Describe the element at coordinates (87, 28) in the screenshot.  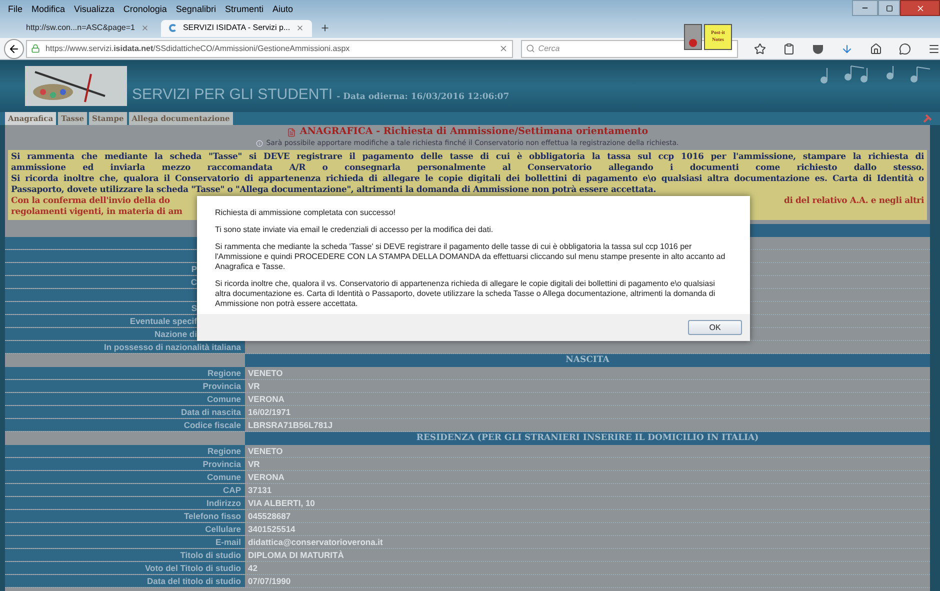
I see `browser-tab: http://sw.con...n=ASC&page=1` at that location.